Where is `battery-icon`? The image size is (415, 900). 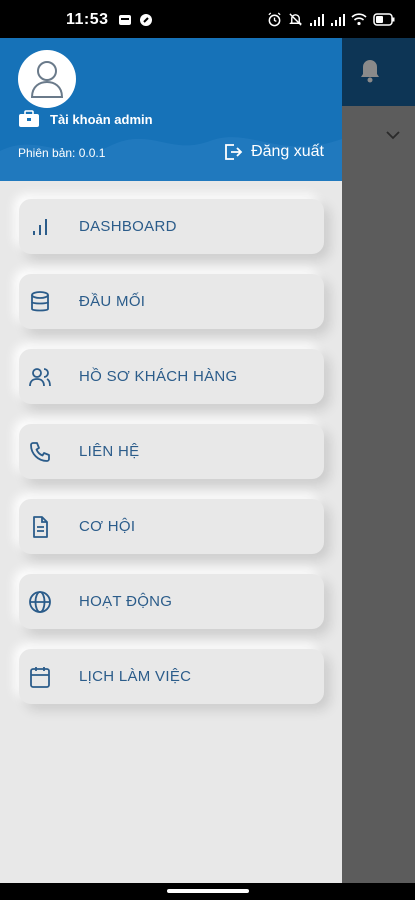
battery-icon is located at coordinates (384, 19).